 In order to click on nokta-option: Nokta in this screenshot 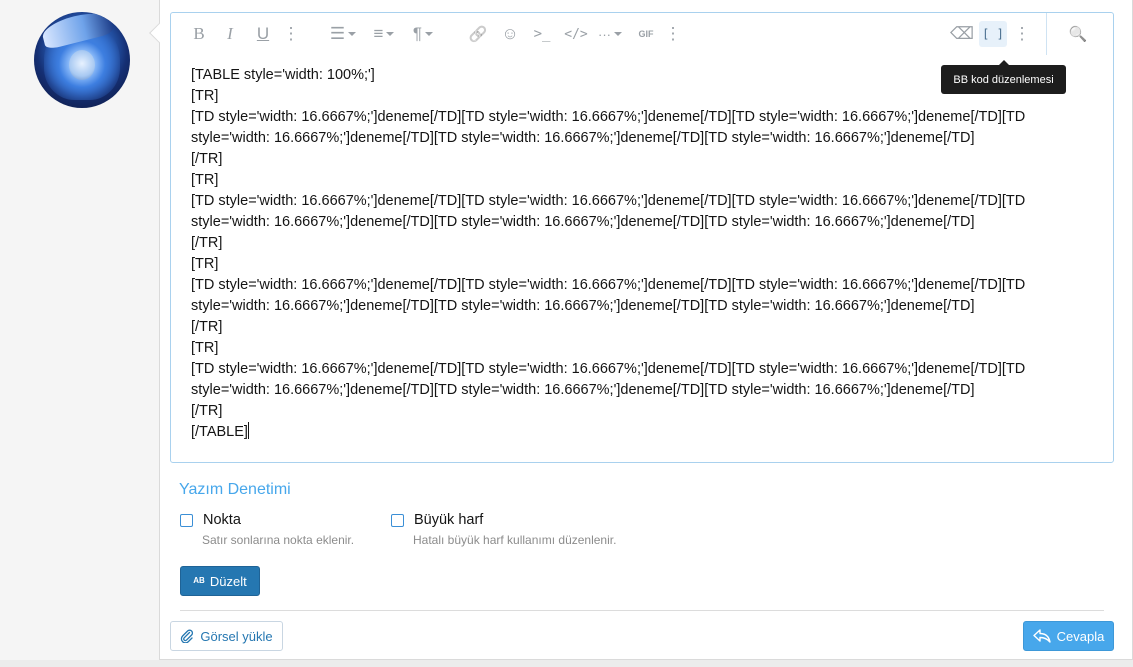, I will do `click(210, 520)`.